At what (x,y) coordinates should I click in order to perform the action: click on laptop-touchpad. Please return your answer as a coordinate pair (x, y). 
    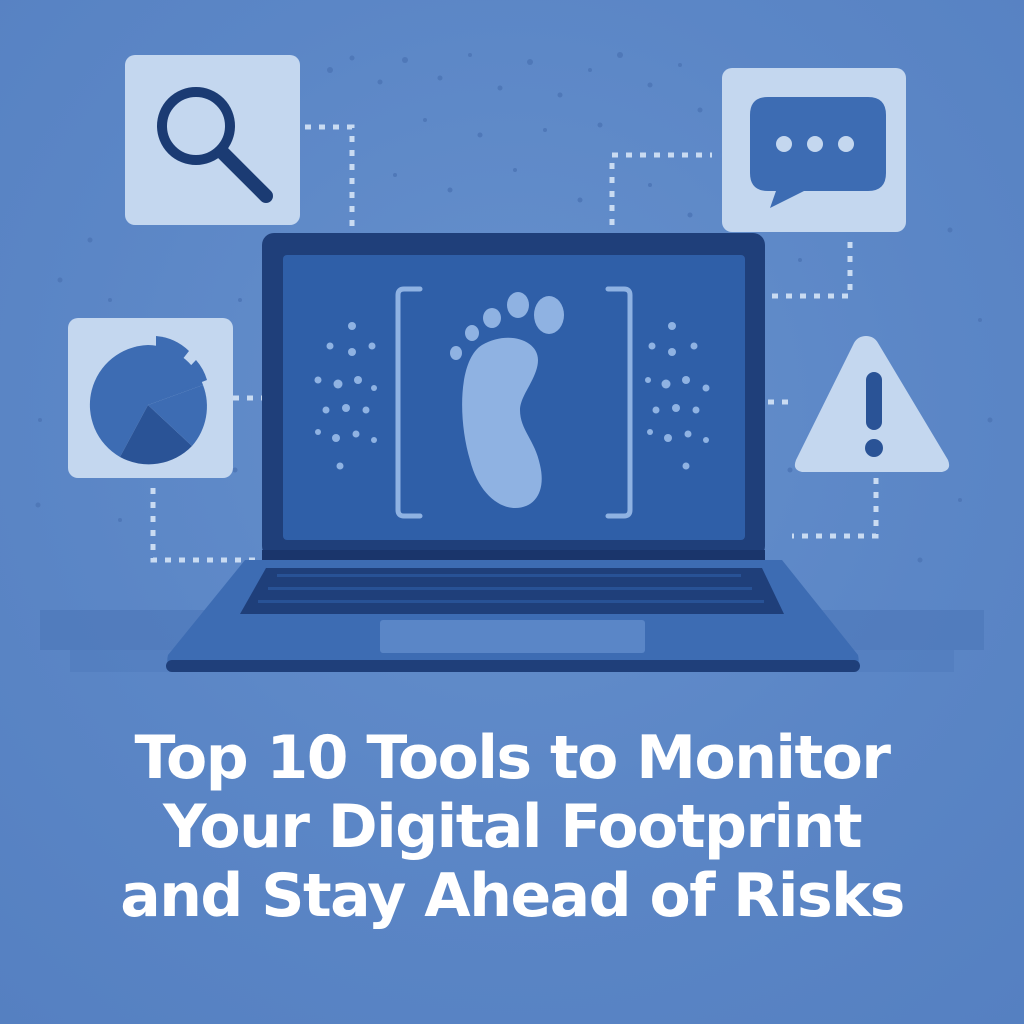
    Looking at the image, I should click on (512, 636).